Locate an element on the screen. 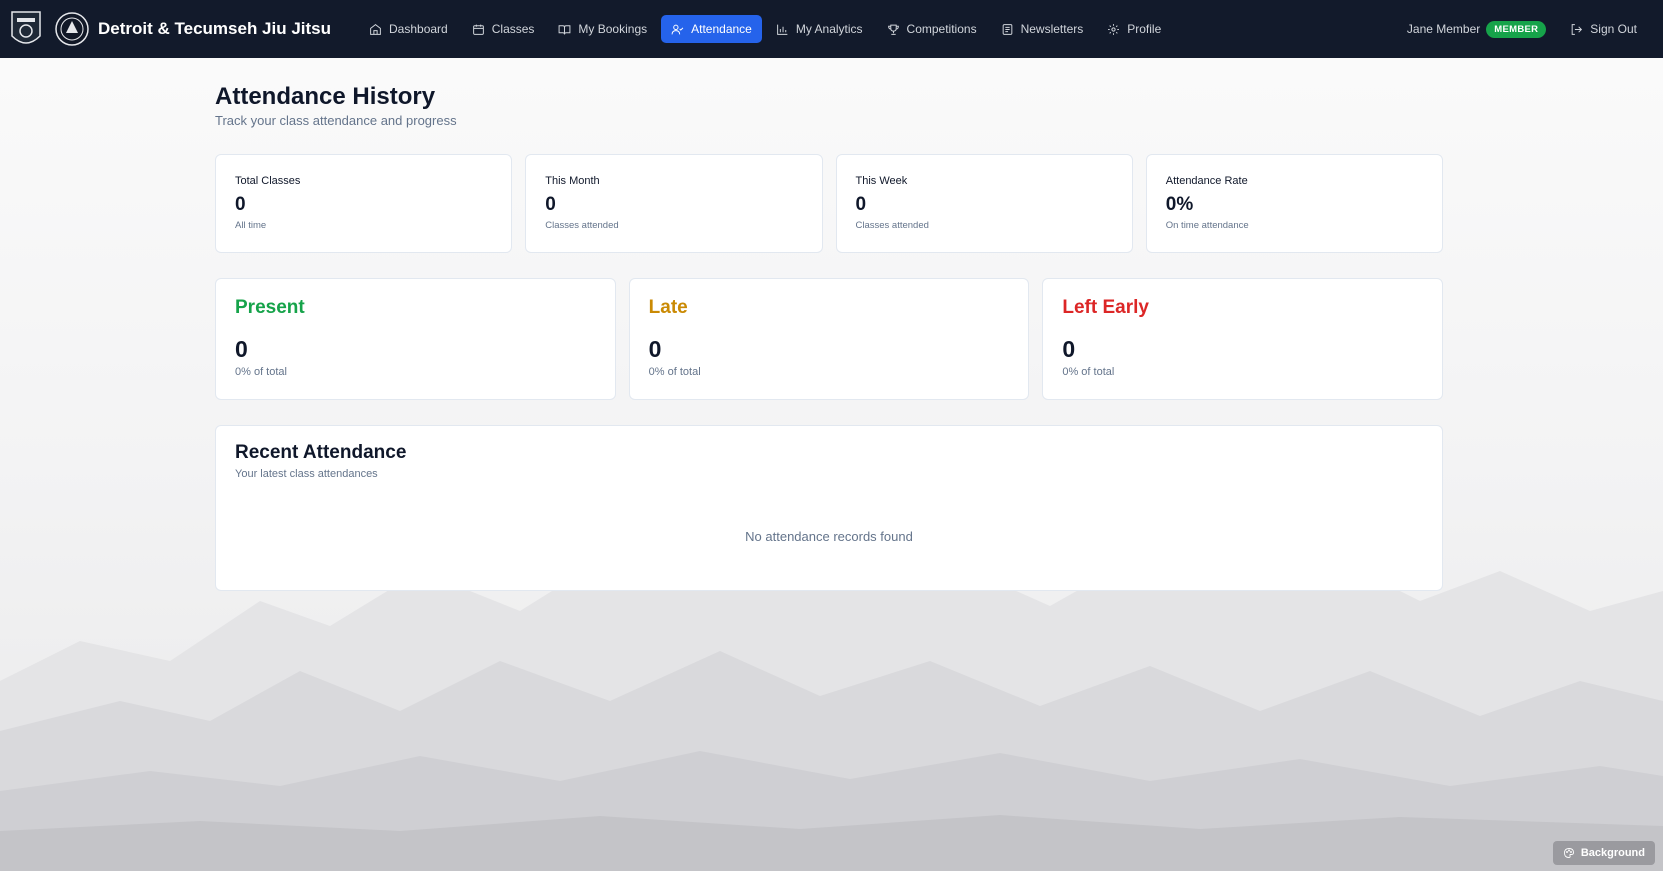 The image size is (1663, 871). status-card-present: Present 0 0% of total is located at coordinates (415, 339).